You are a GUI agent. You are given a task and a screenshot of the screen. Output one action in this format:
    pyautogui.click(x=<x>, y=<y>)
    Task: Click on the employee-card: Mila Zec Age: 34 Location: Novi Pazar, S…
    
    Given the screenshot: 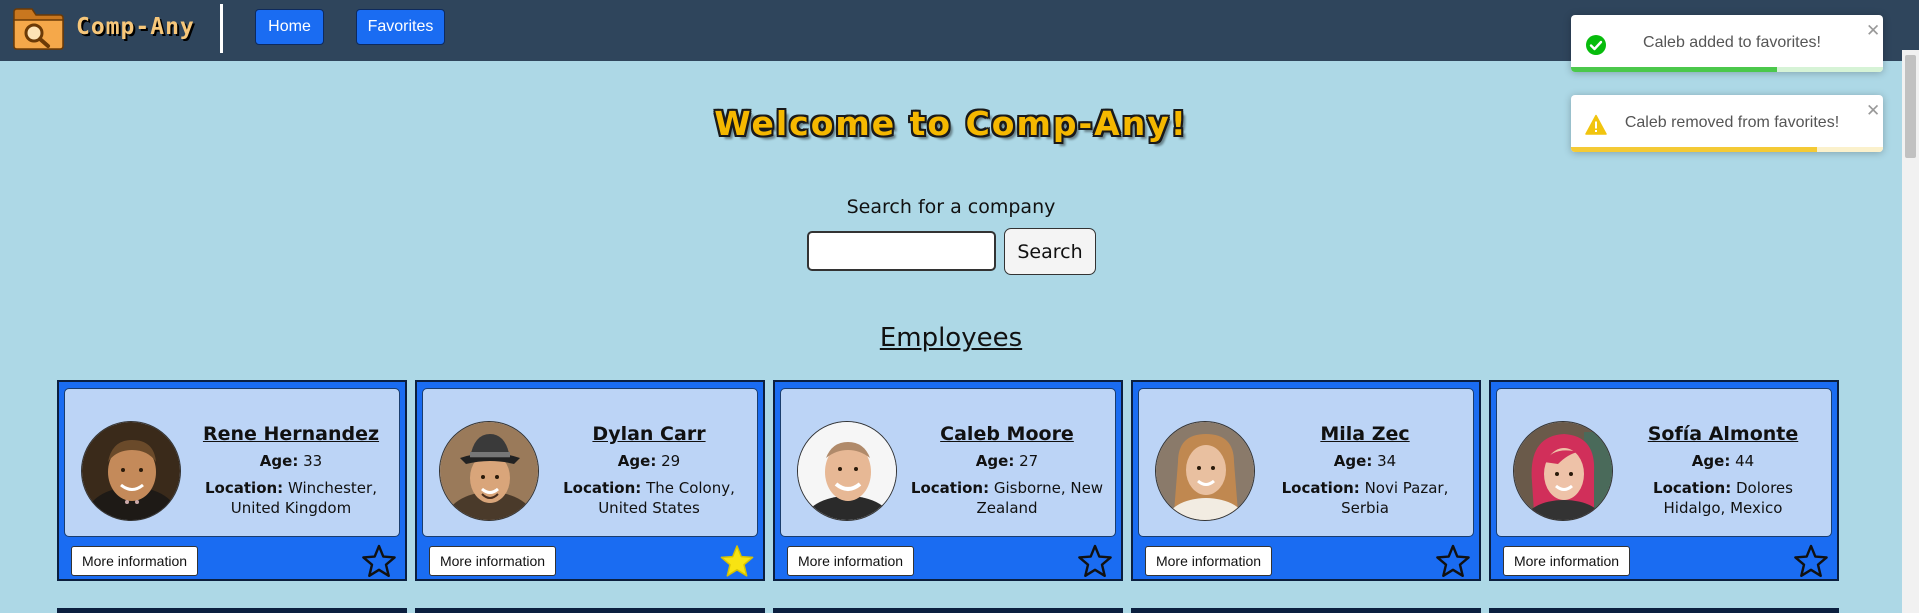 What is the action you would take?
    pyautogui.click(x=1306, y=480)
    